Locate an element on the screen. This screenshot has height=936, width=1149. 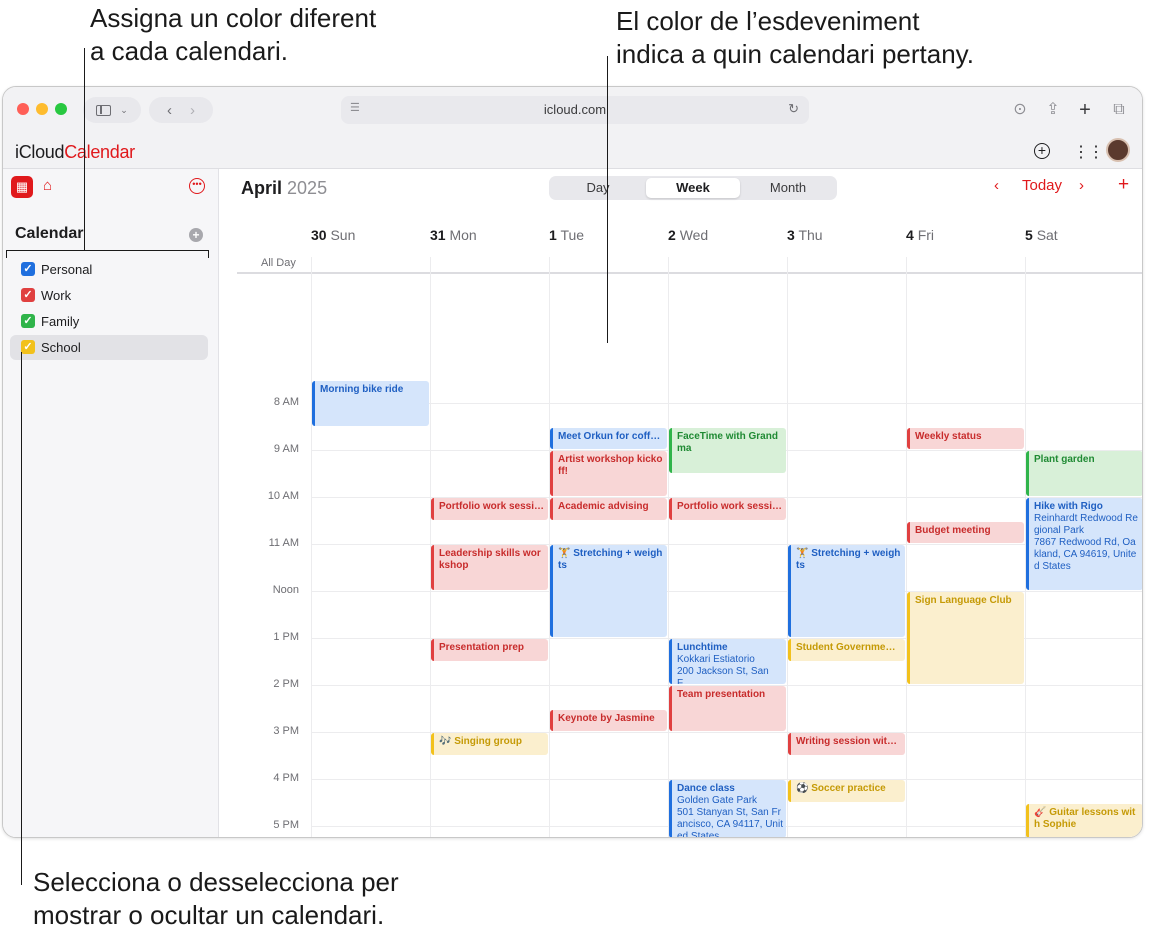
event-blue: Morning bike ride is located at coordinates (370, 403).